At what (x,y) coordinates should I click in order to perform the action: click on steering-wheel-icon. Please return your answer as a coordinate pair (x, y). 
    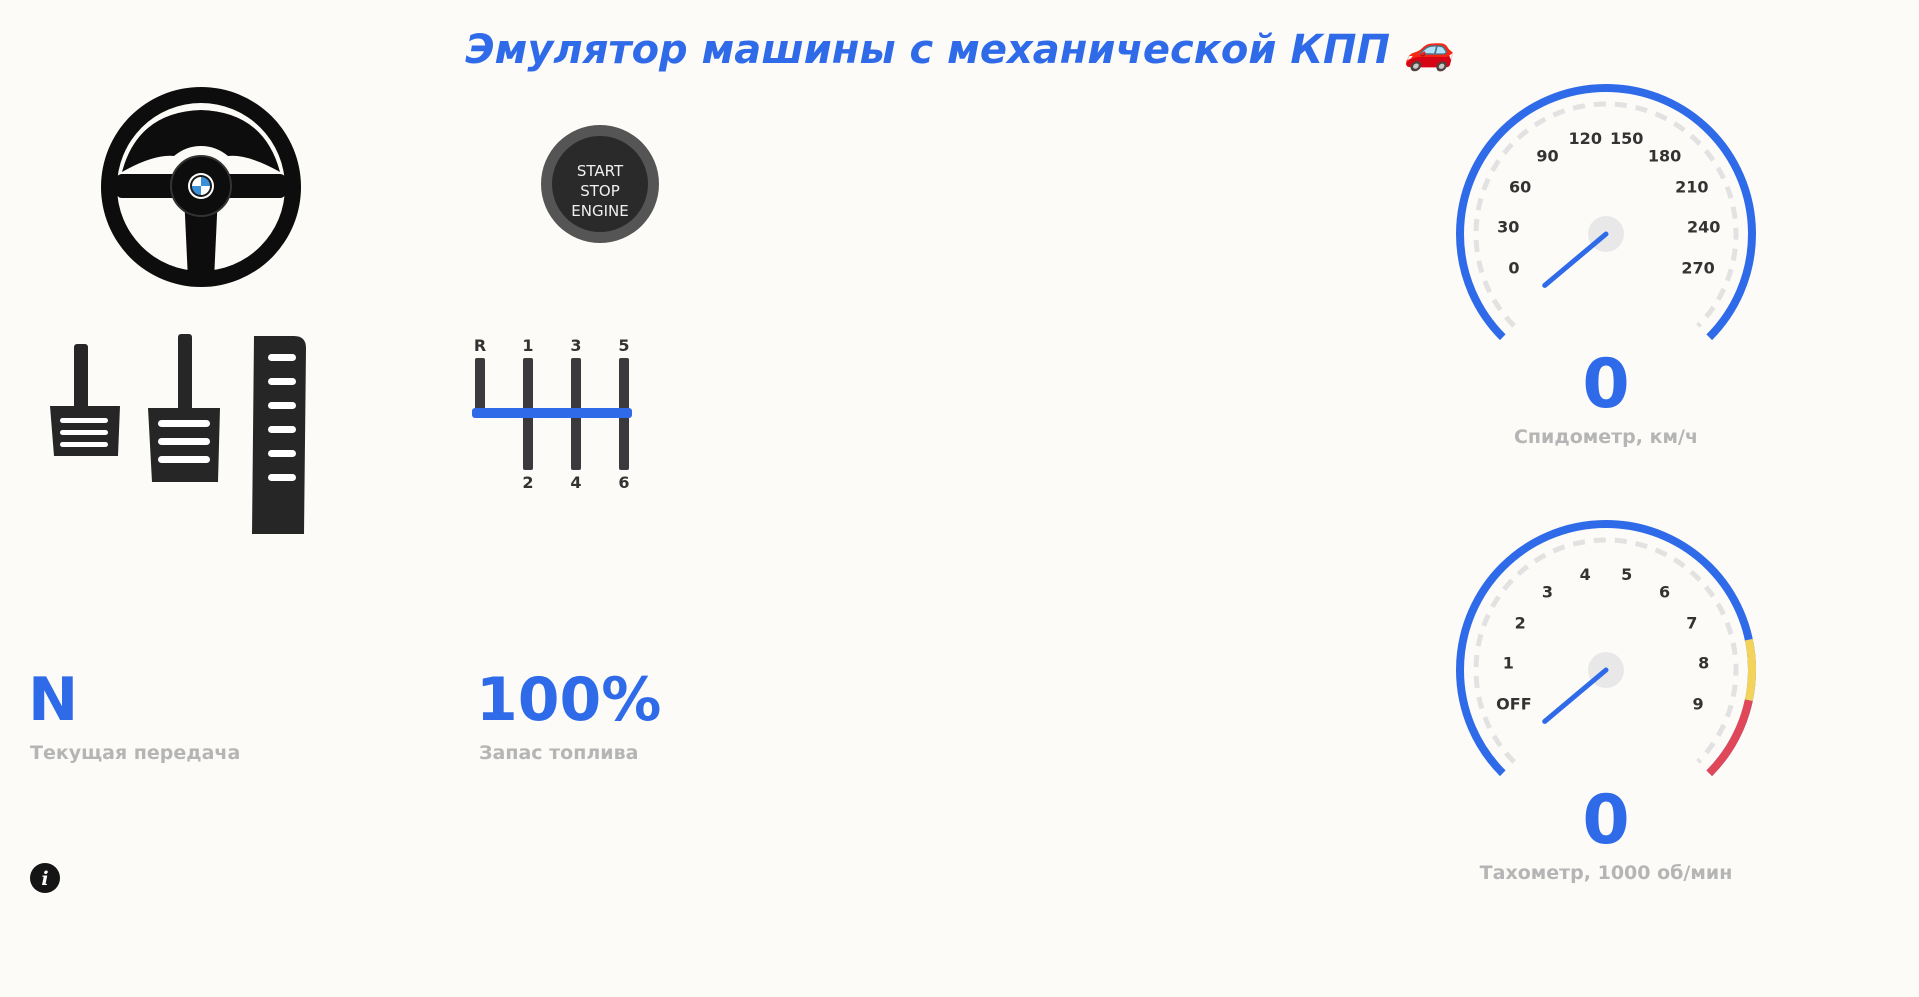
    Looking at the image, I should click on (201, 187).